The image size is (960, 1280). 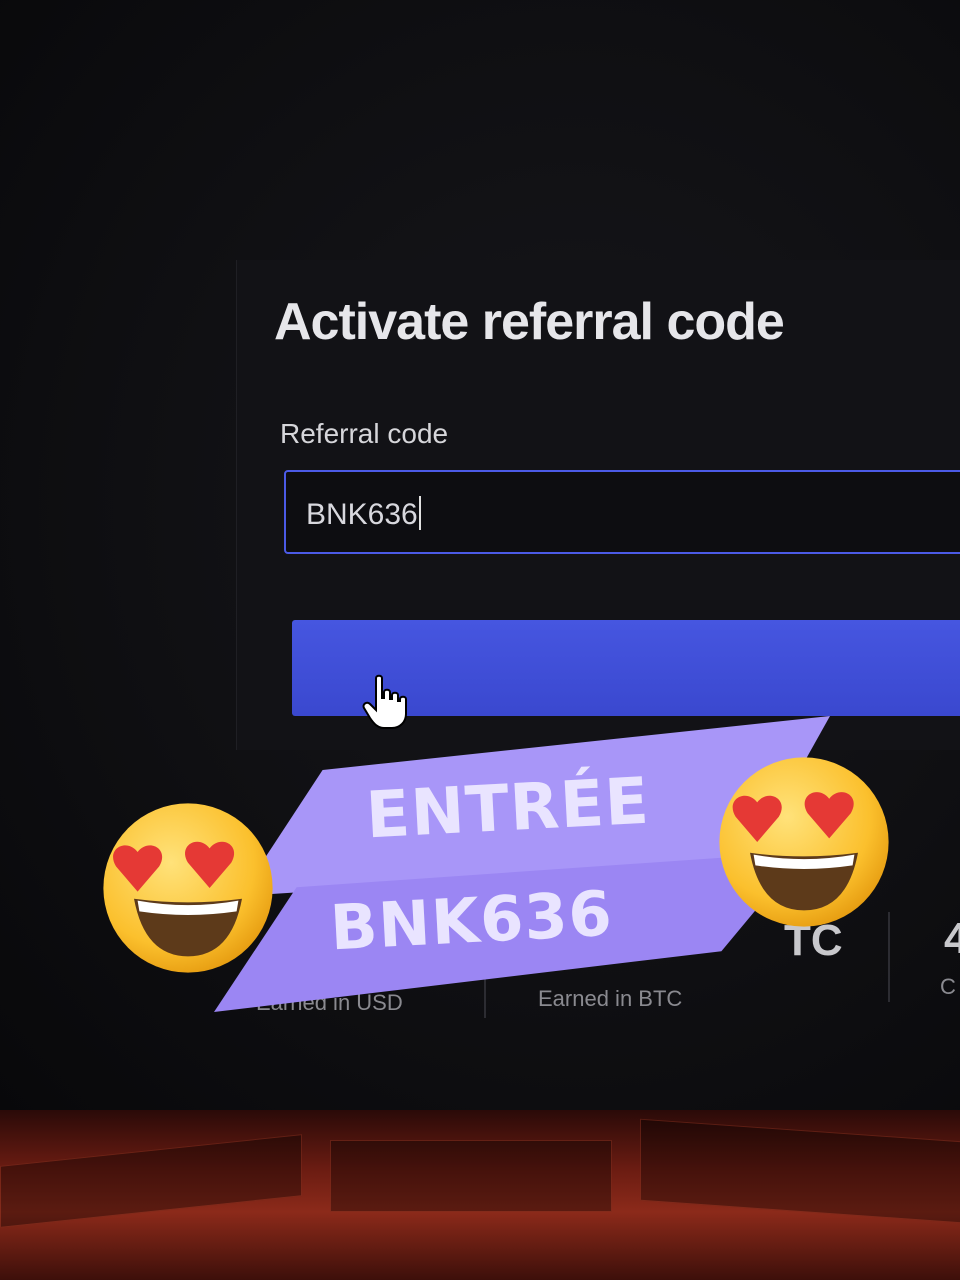 I want to click on referral-code-text: BNK636, so click(x=362, y=514).